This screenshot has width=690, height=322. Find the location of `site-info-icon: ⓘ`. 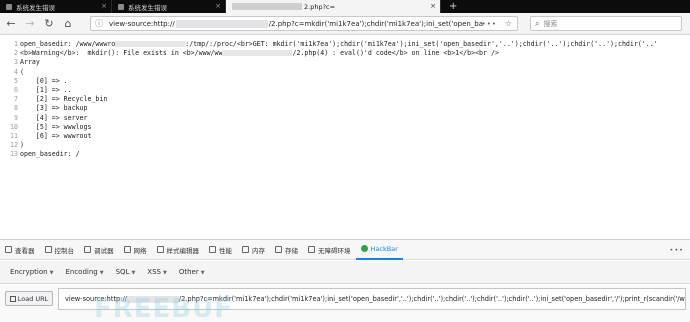

site-info-icon: ⓘ is located at coordinates (99, 23).